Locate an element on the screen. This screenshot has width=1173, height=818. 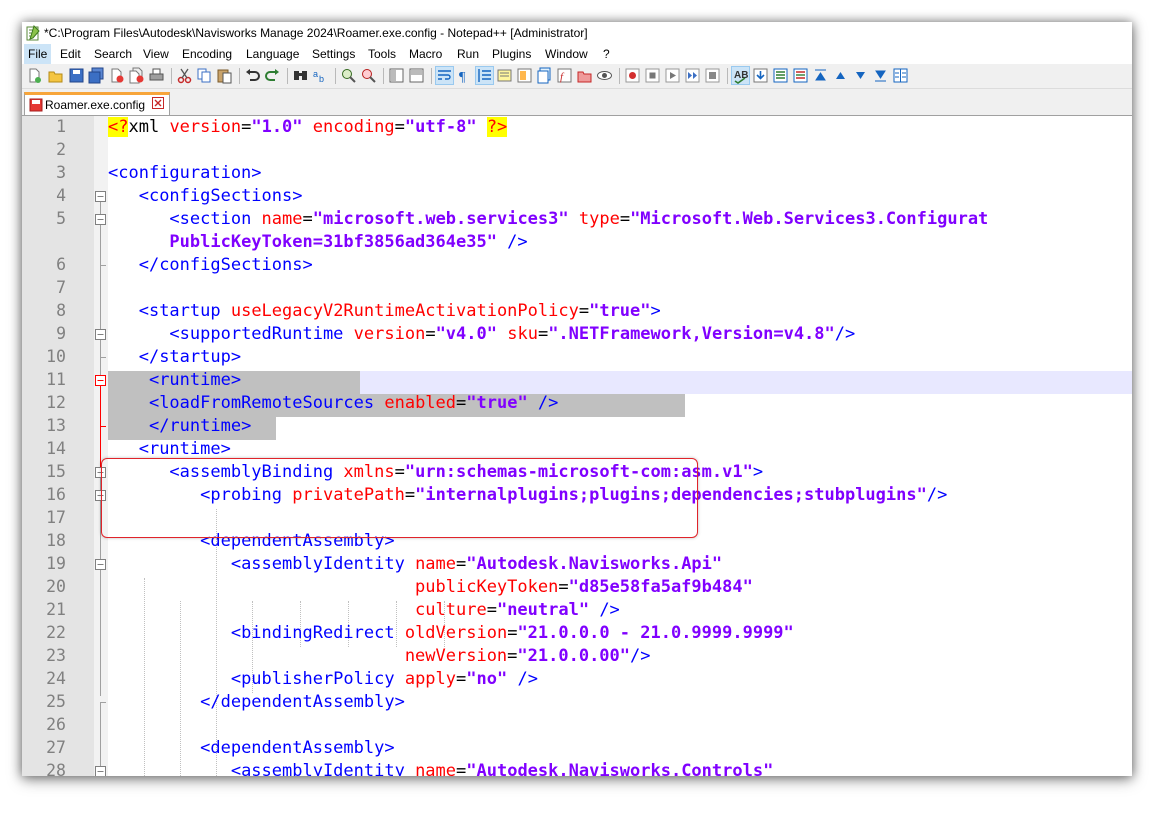
zoom-in-icon is located at coordinates (348, 75).